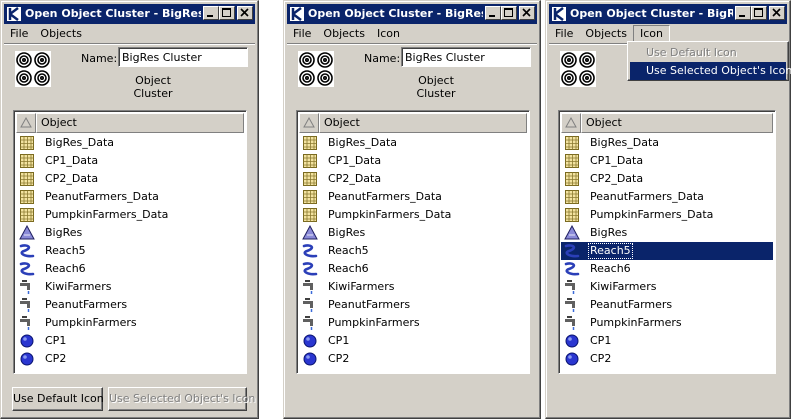  Describe the element at coordinates (348, 268) in the screenshot. I see `list-item-label: Reach6` at that location.